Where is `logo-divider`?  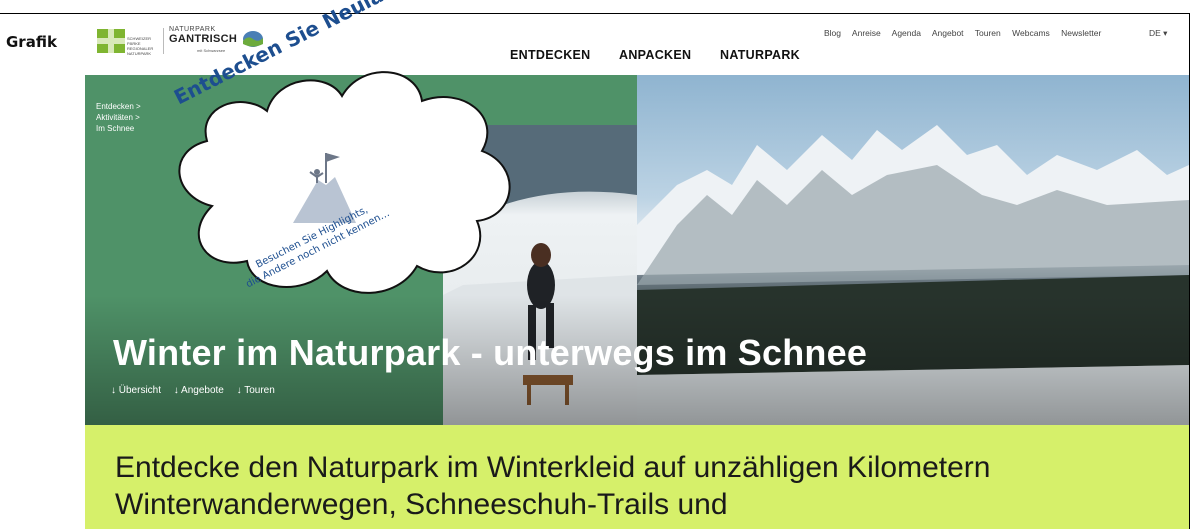 logo-divider is located at coordinates (163, 41).